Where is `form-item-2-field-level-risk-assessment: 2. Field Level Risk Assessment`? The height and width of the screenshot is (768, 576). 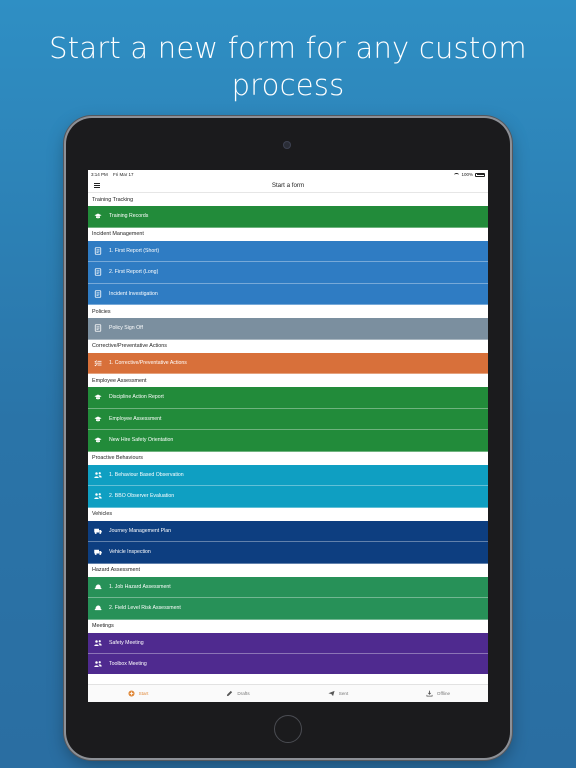 form-item-2-field-level-risk-assessment: 2. Field Level Risk Assessment is located at coordinates (288, 609).